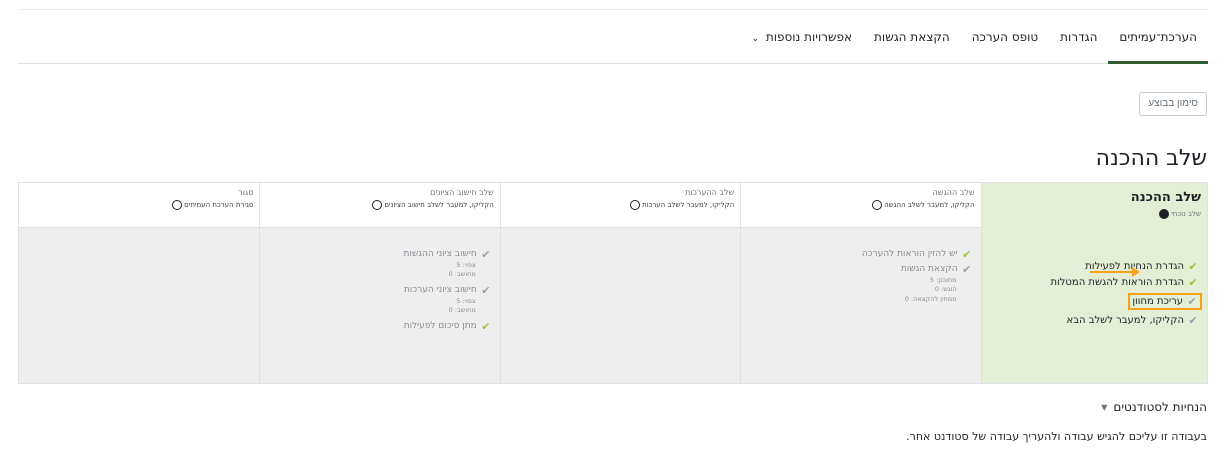 This screenshot has width=1226, height=450. I want to click on switch-phase-link: הקליקו, למעבר לשלב חישוב הציונים, so click(380, 205).